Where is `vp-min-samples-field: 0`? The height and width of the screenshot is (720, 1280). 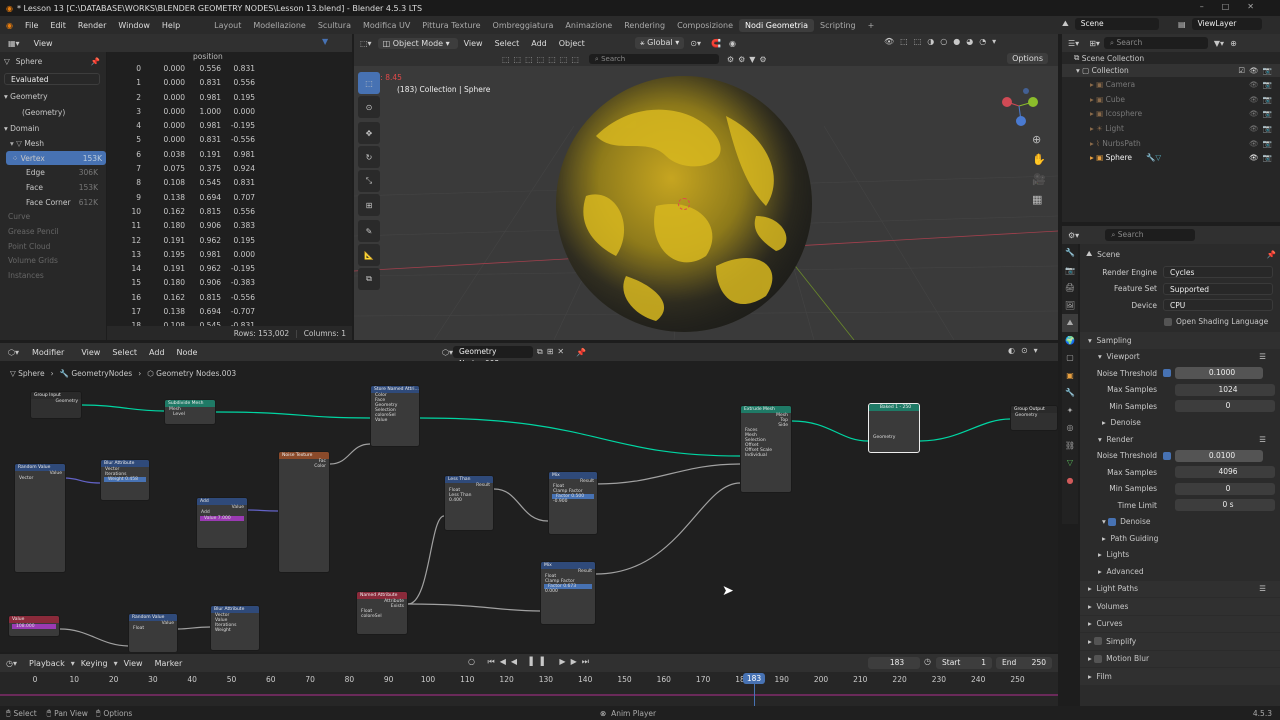
vp-min-samples-field: 0 is located at coordinates (1225, 406).